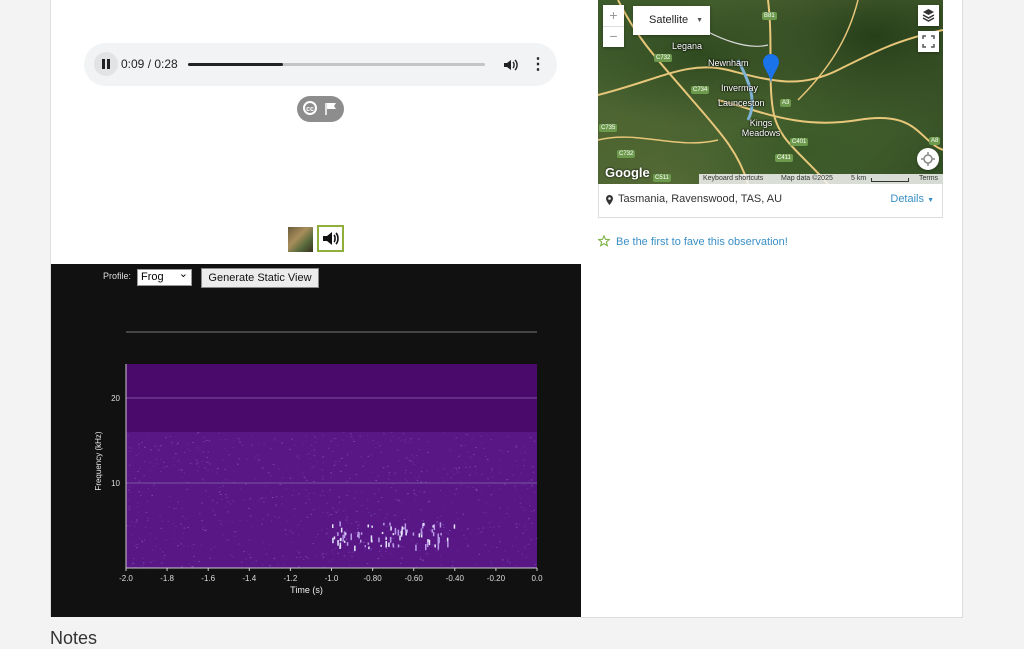  Describe the element at coordinates (115, 483) in the screenshot. I see `y-tick-label: 10` at that location.